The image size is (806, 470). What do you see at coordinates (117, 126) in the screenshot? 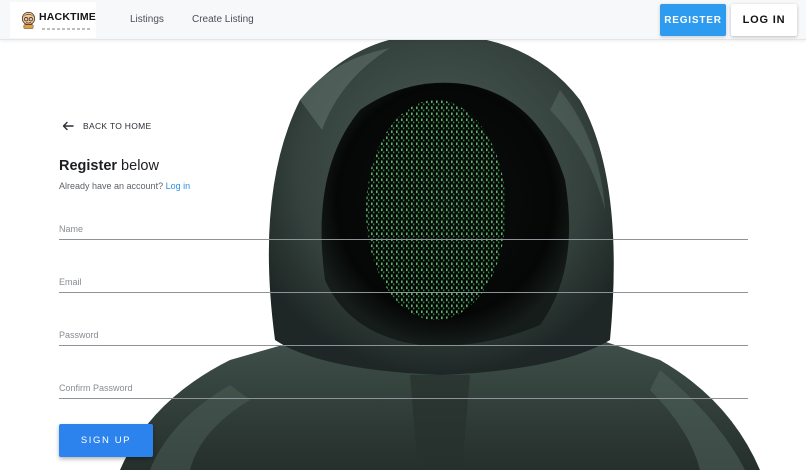
I see `back-to-home-label: BACK TO HOME` at bounding box center [117, 126].